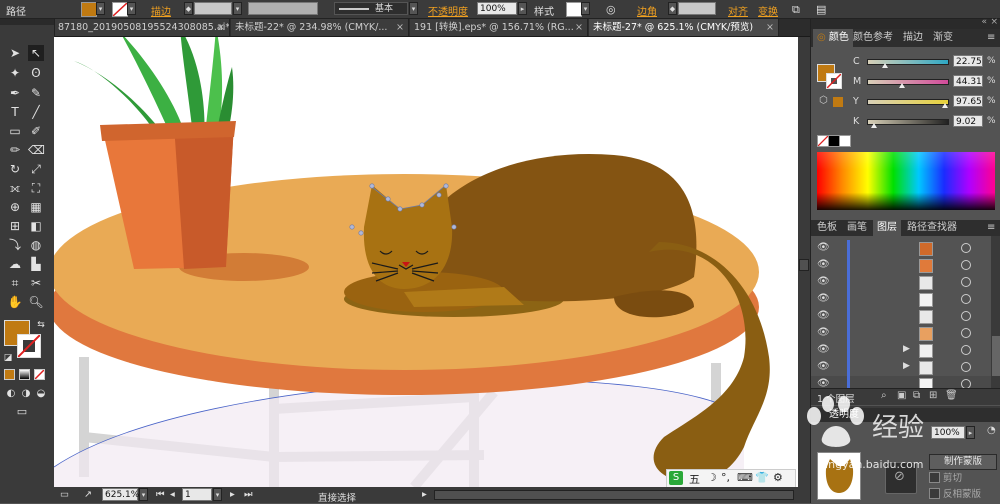 The width and height of the screenshot is (1000, 504). Describe the element at coordinates (89, 9) in the screenshot. I see `fill-swatch` at that location.